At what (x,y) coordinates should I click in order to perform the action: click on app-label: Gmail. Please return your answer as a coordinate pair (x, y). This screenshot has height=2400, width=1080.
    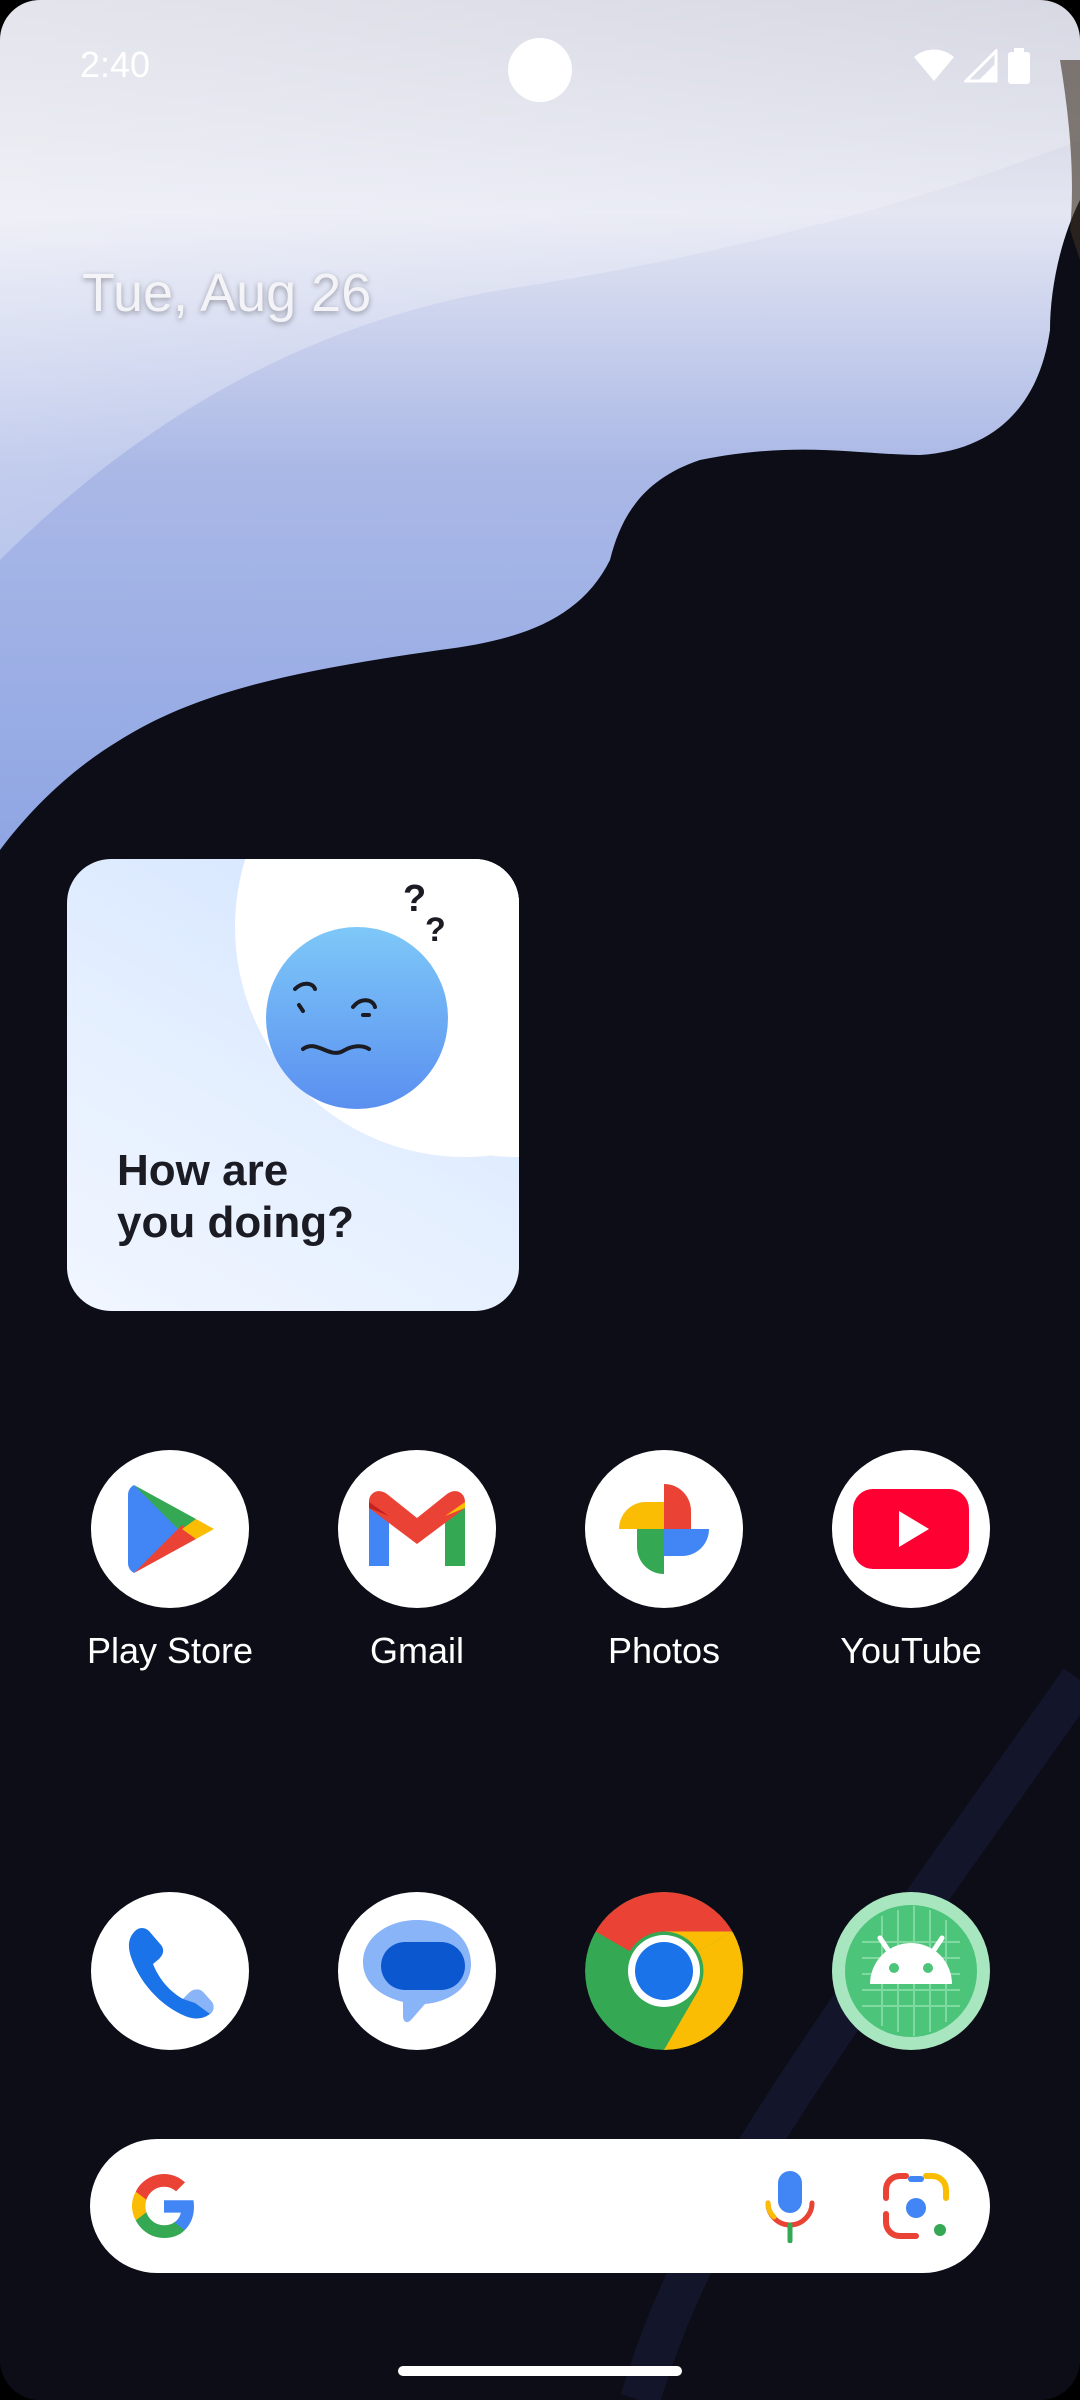
    Looking at the image, I should click on (416, 1650).